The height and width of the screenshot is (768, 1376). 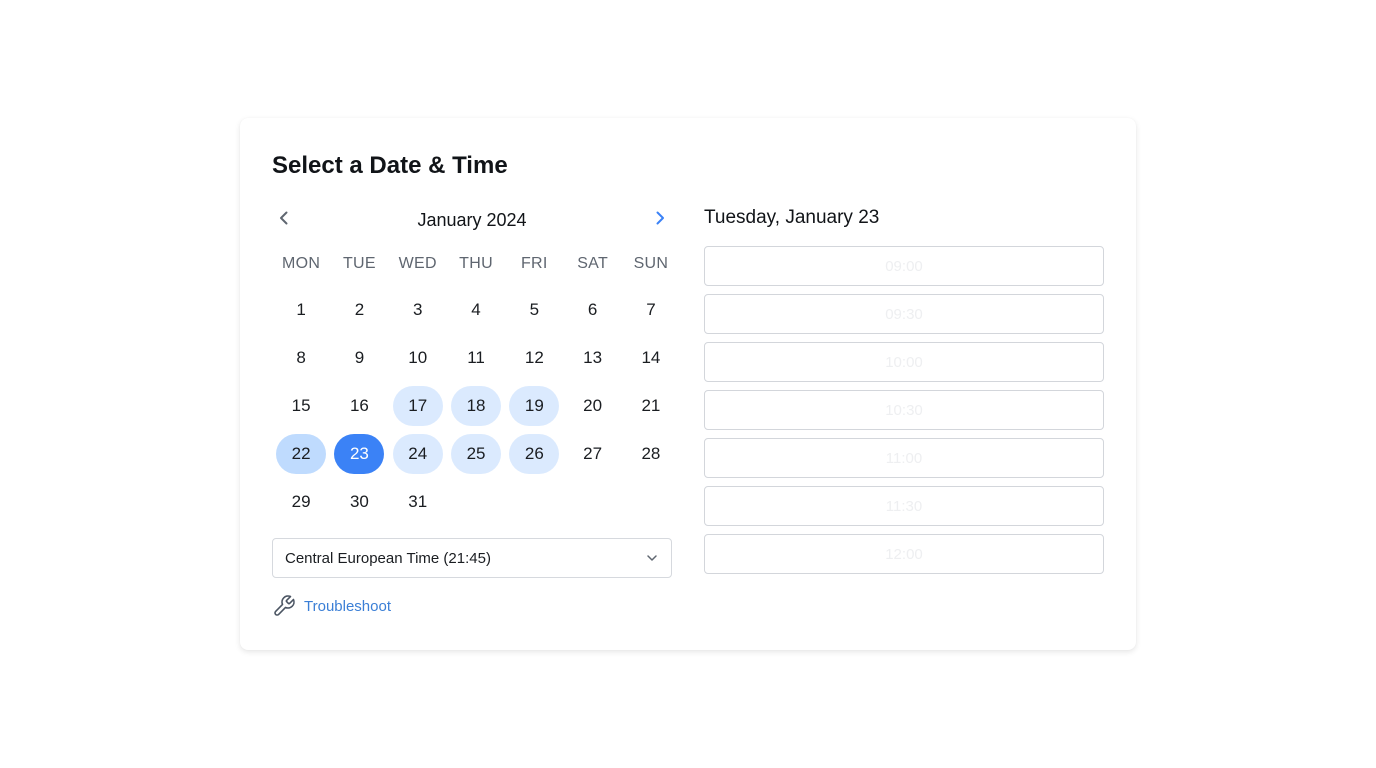 I want to click on calendar-day: 26, so click(x=534, y=454).